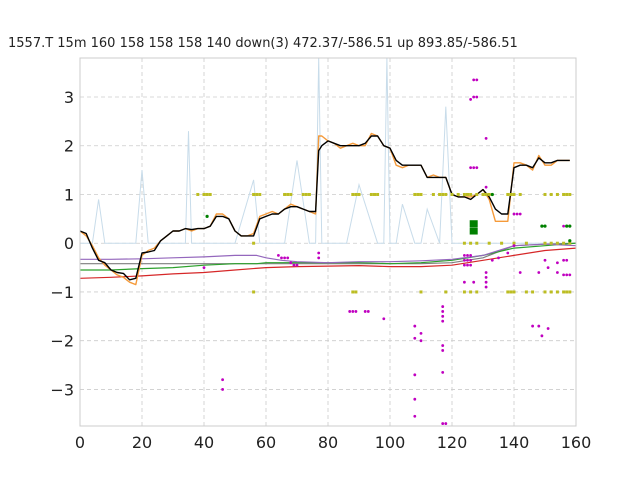  What do you see at coordinates (576, 442) in the screenshot?
I see `x-tick-label: 160` at bounding box center [576, 442].